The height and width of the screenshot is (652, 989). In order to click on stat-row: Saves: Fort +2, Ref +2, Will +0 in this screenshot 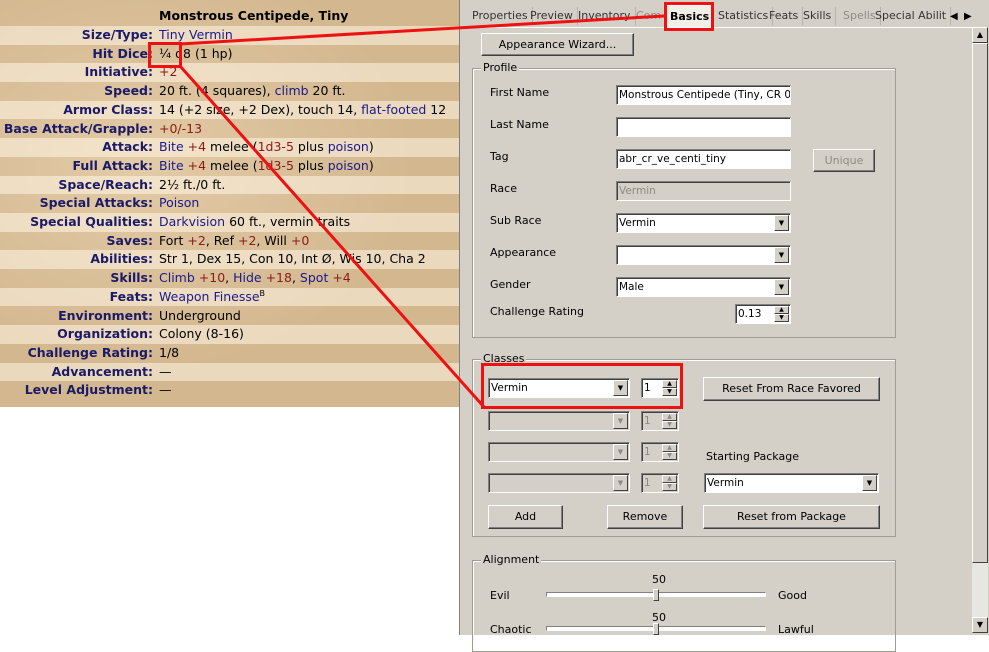, I will do `click(231, 241)`.